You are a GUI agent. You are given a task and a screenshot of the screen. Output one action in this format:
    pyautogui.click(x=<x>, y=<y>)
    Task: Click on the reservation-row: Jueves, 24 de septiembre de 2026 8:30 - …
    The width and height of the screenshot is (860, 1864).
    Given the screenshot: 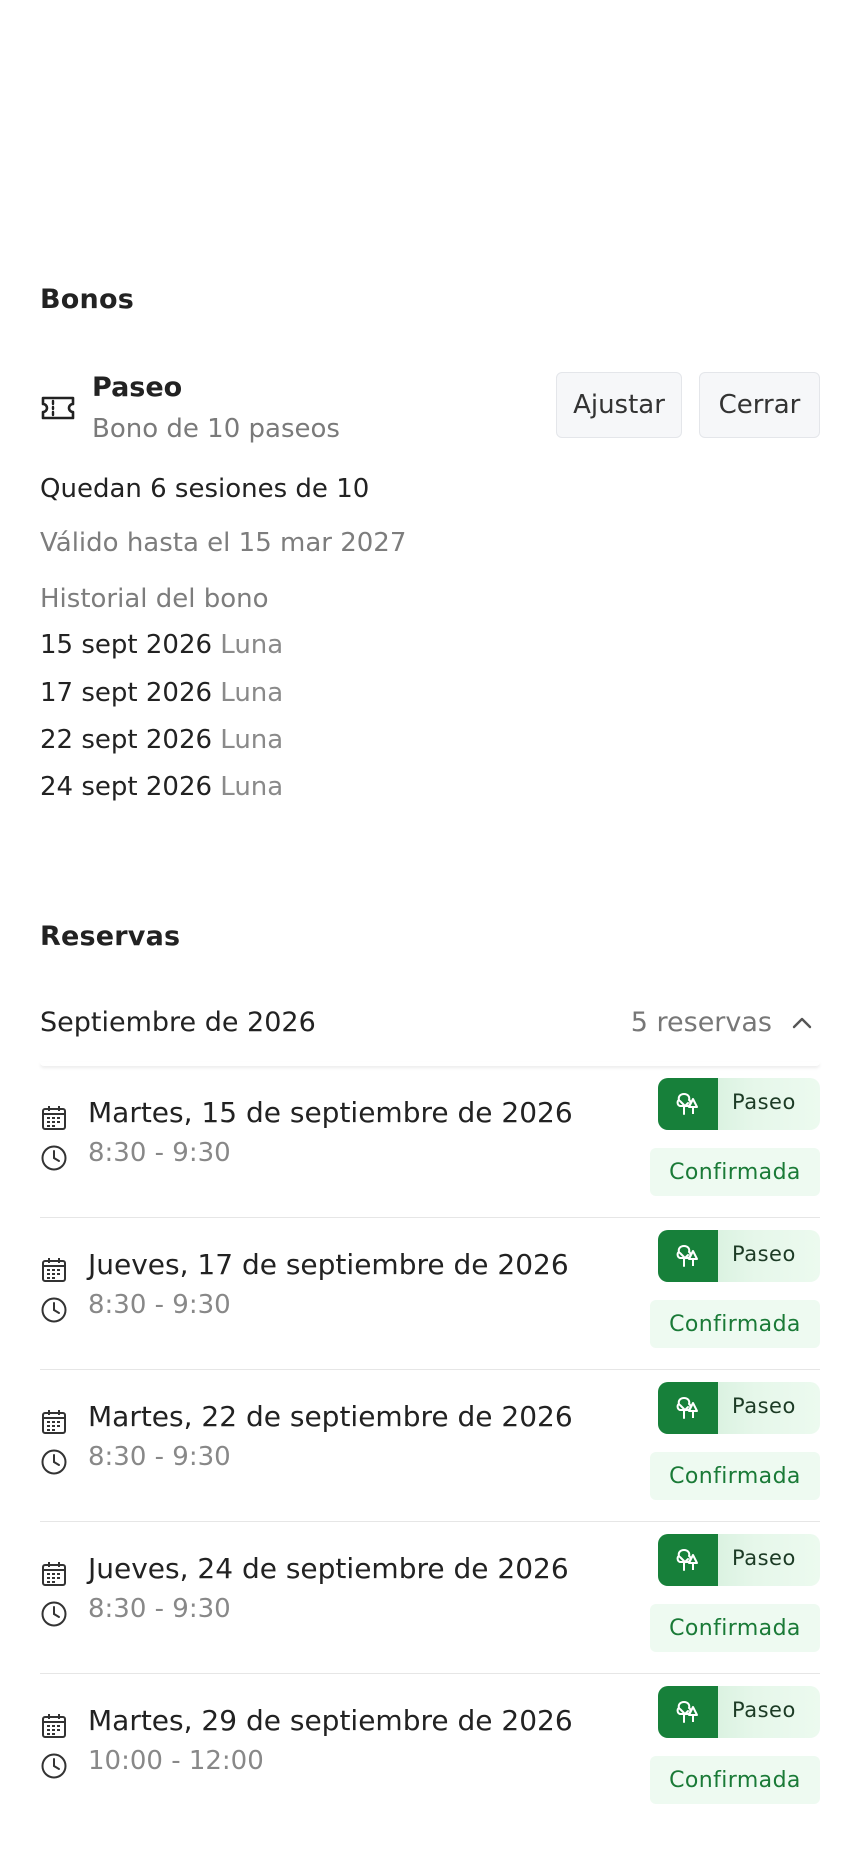 What is the action you would take?
    pyautogui.click(x=430, y=1598)
    